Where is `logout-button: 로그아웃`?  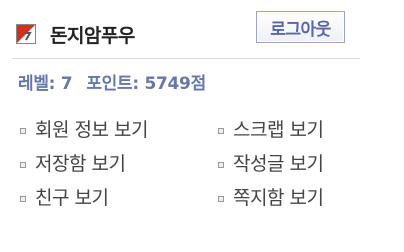 logout-button: 로그아웃 is located at coordinates (300, 27).